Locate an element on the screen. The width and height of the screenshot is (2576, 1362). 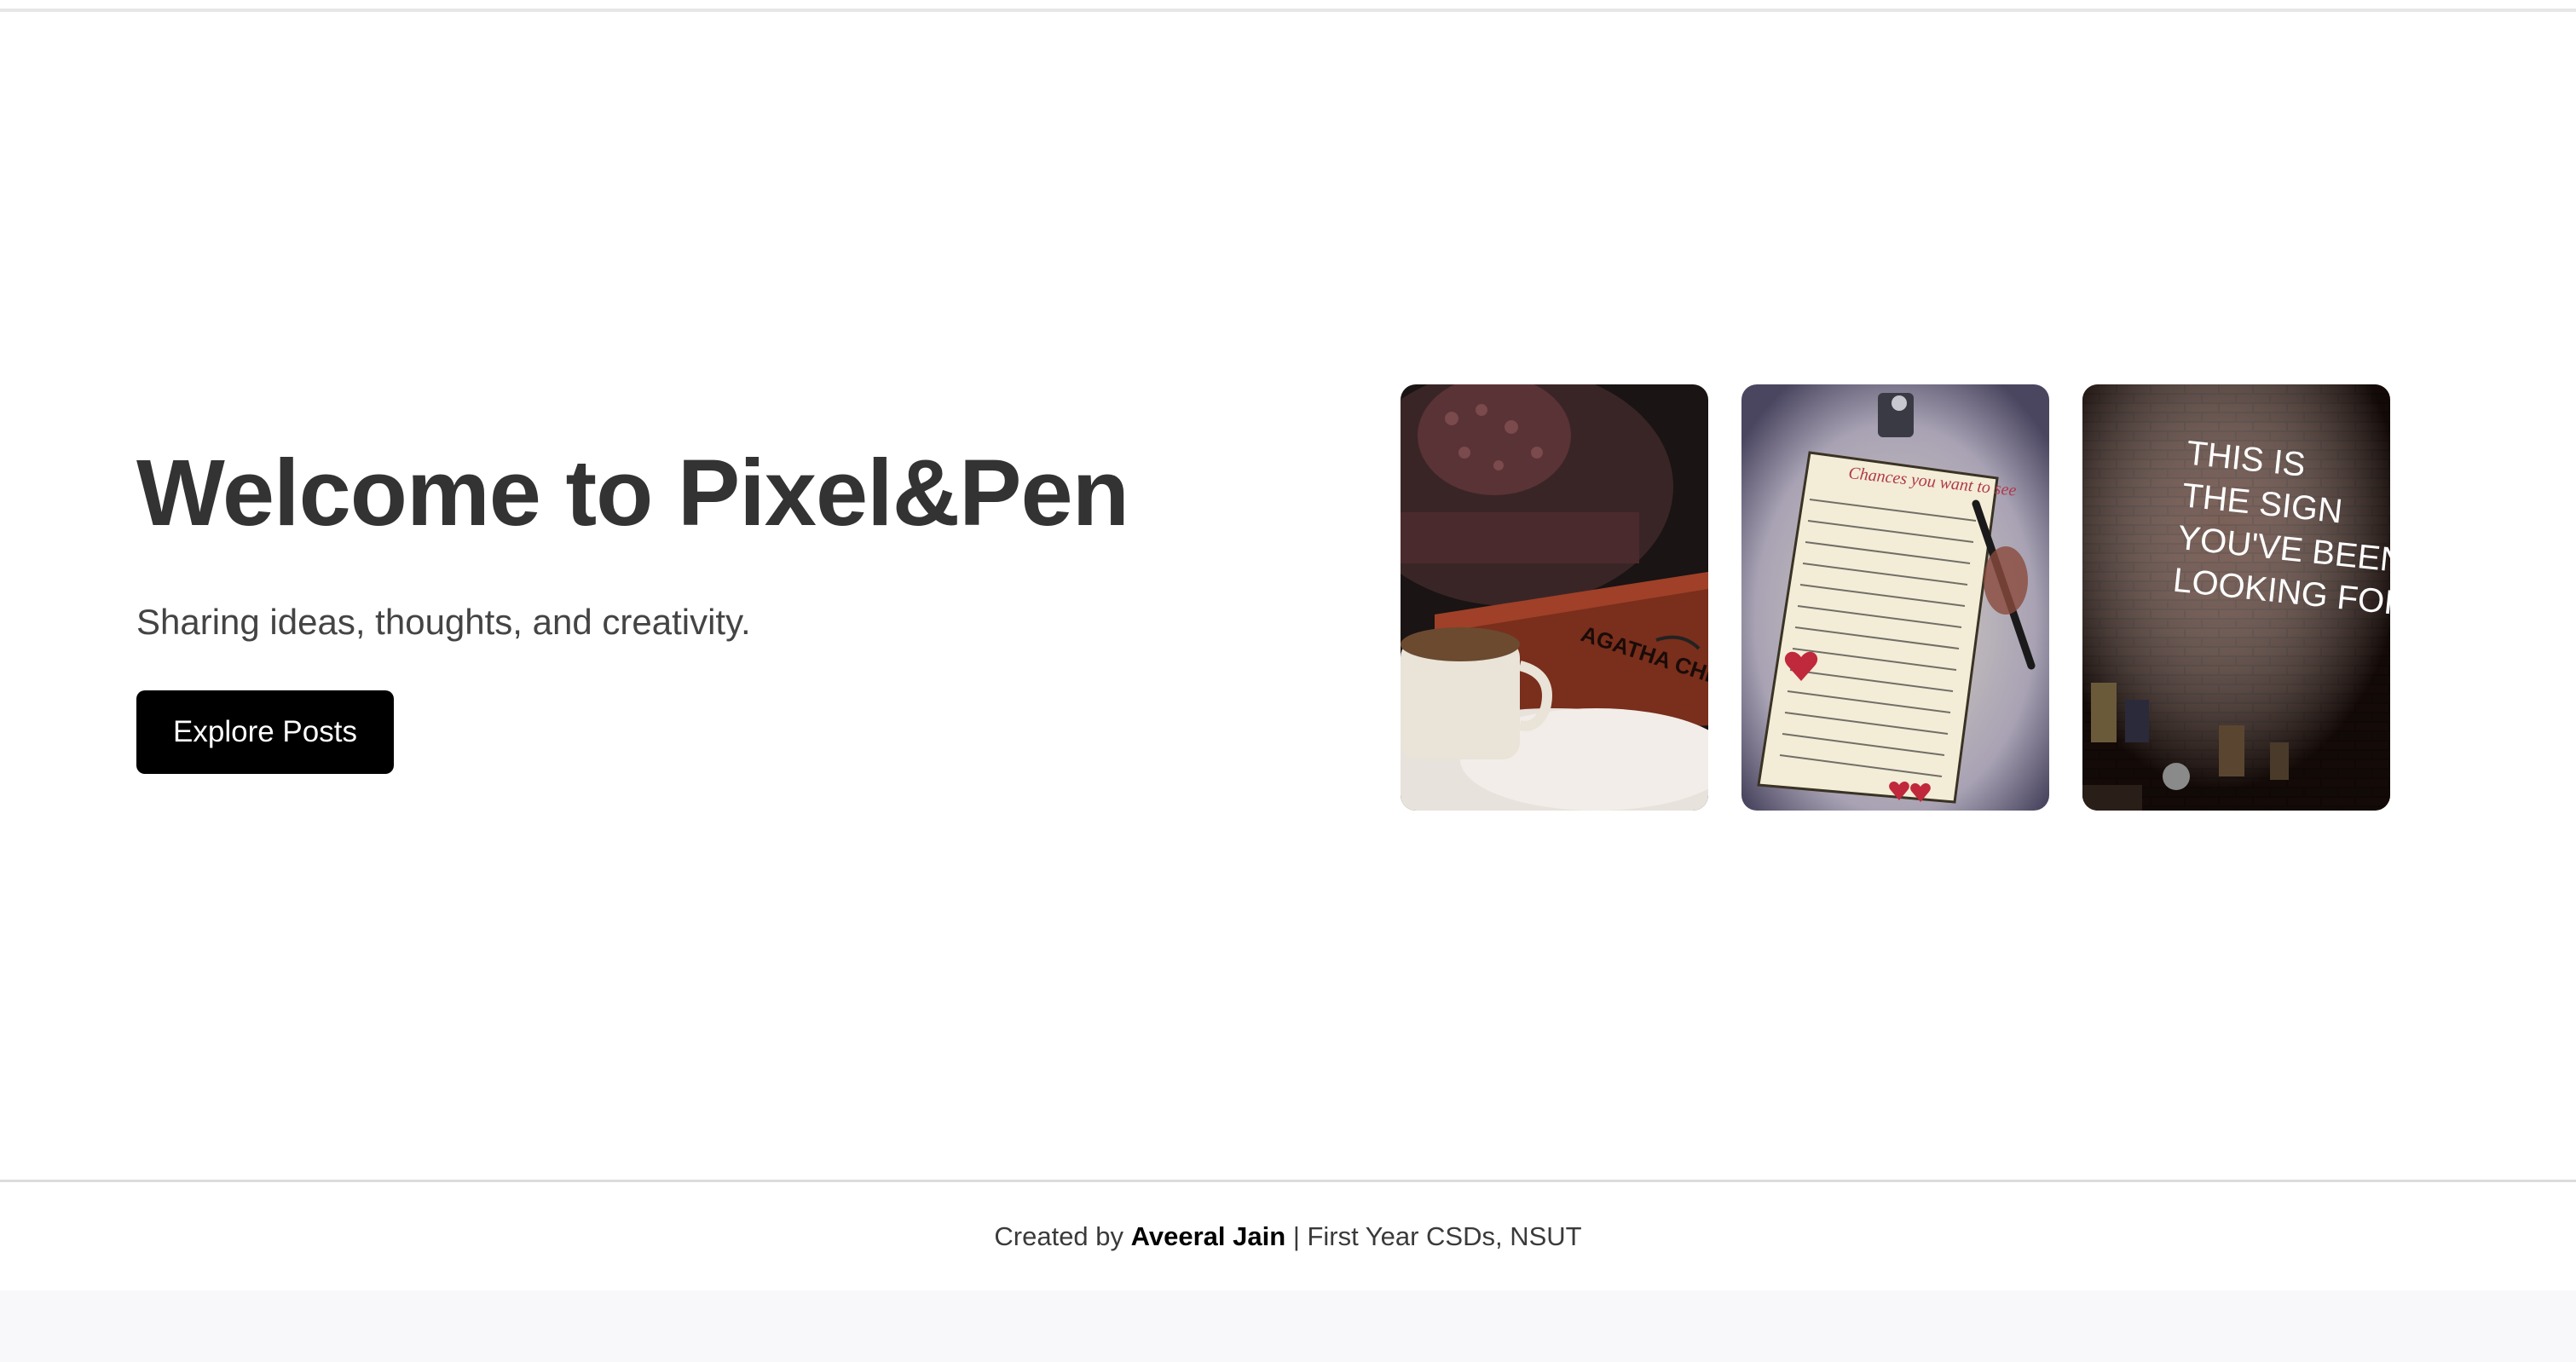
footer-suffix: | First Year CSDs, NSUT is located at coordinates (1437, 1236).